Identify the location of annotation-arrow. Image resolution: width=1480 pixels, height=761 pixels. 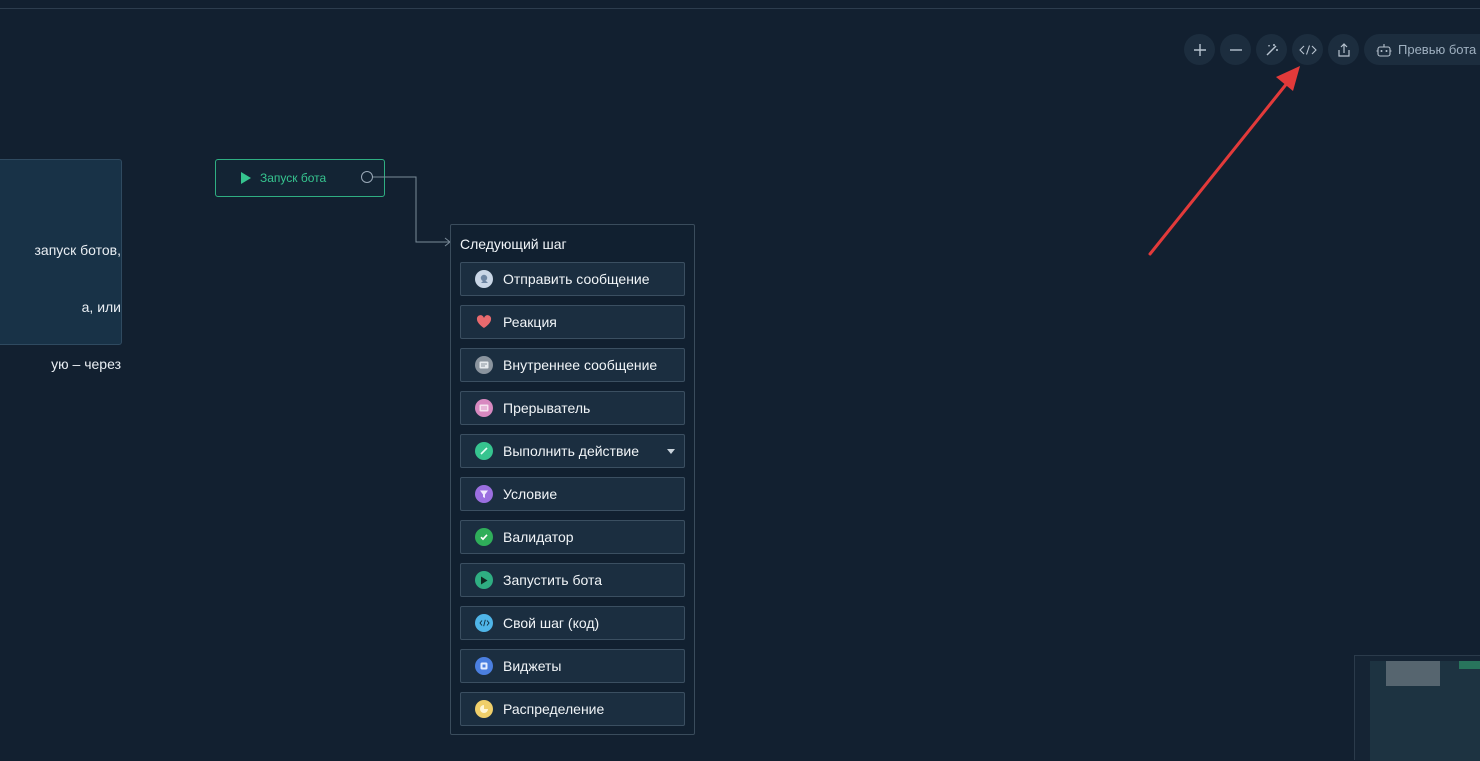
(1224, 161).